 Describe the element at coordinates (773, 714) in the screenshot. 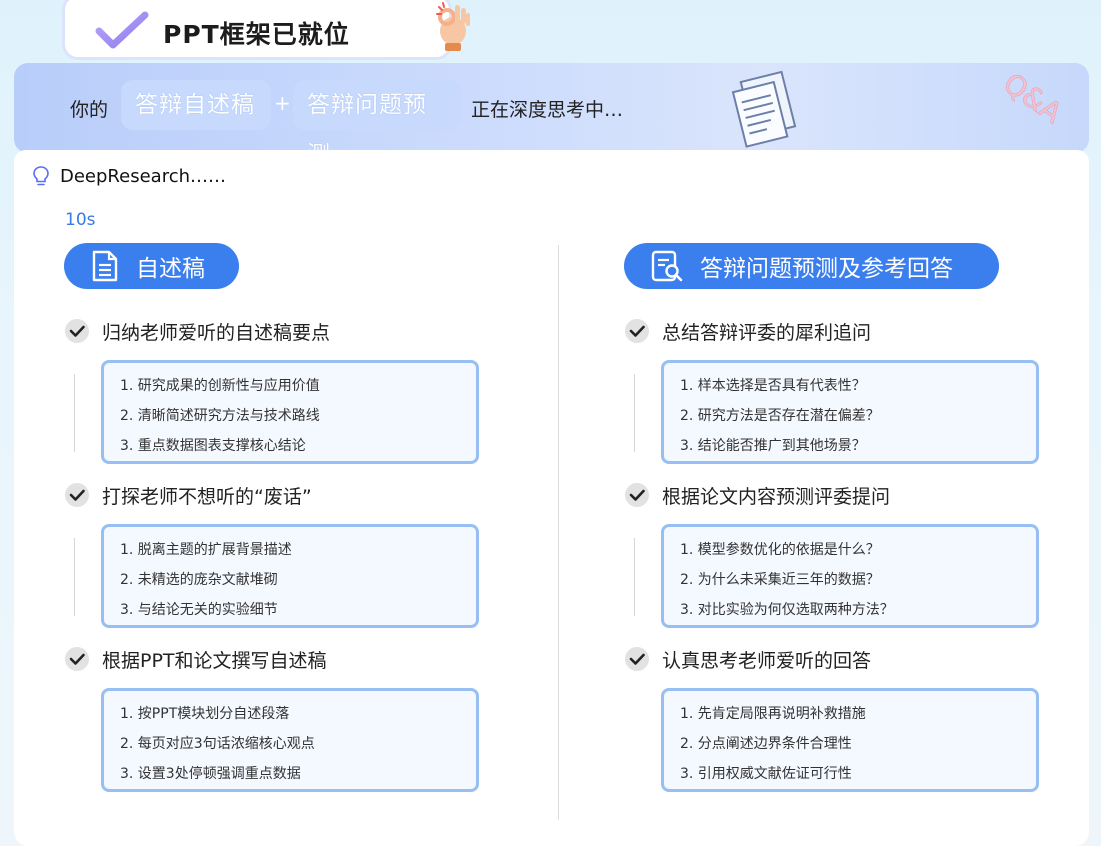

I see `list-item: 1. 先肯定局限再说明补救措施` at that location.